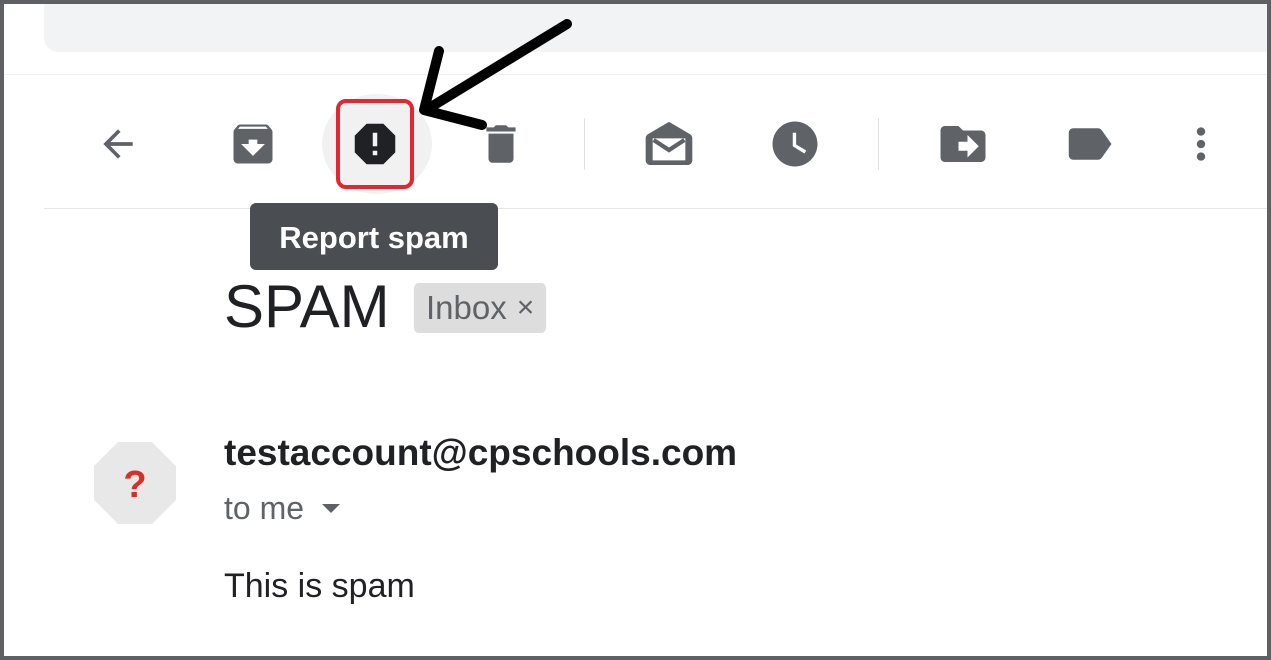 This screenshot has width=1271, height=660. I want to click on label-icon, so click(1089, 144).